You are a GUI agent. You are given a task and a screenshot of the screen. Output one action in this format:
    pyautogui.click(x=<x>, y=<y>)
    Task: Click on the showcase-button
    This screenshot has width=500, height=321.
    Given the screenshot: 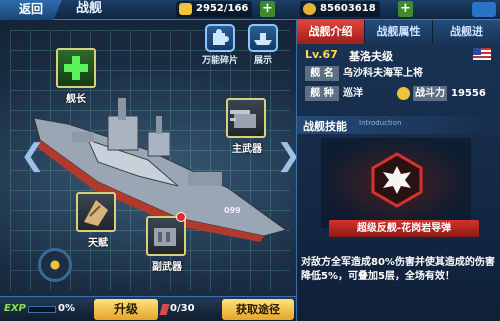 What is the action you would take?
    pyautogui.click(x=263, y=38)
    